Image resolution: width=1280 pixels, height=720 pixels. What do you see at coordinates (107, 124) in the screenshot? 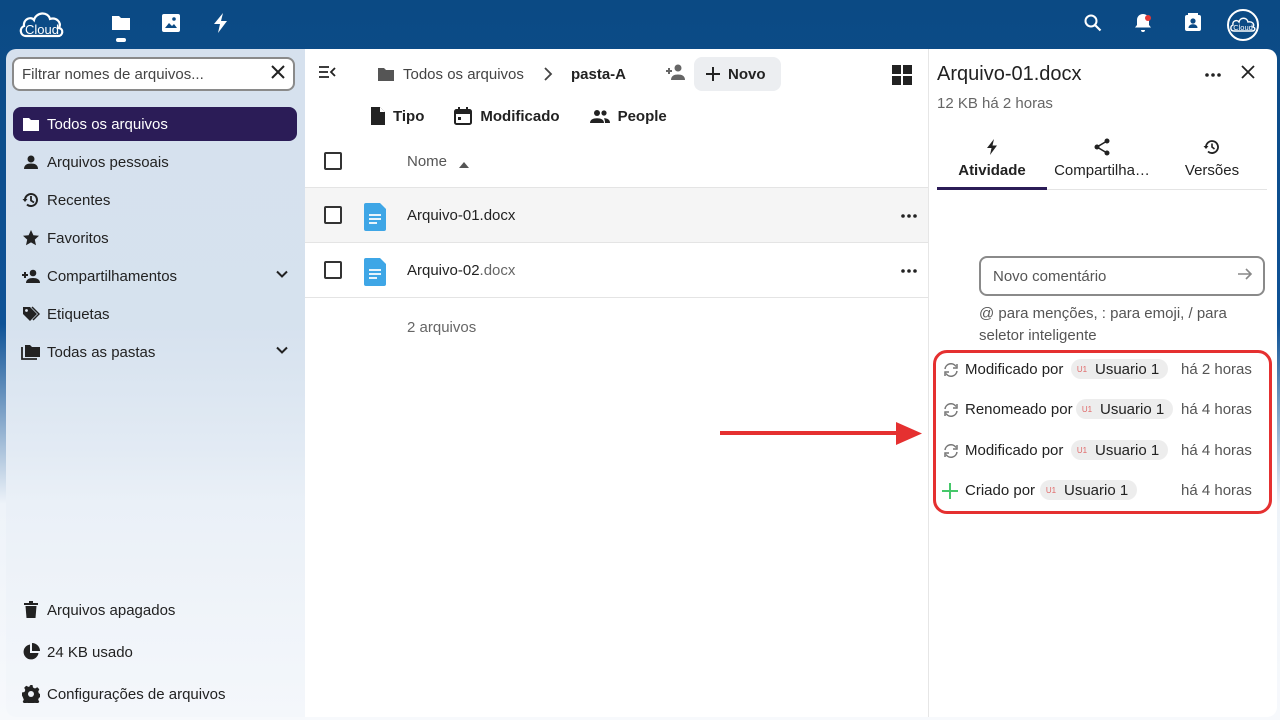
I see `nav-item-label: Todos os arquivos` at bounding box center [107, 124].